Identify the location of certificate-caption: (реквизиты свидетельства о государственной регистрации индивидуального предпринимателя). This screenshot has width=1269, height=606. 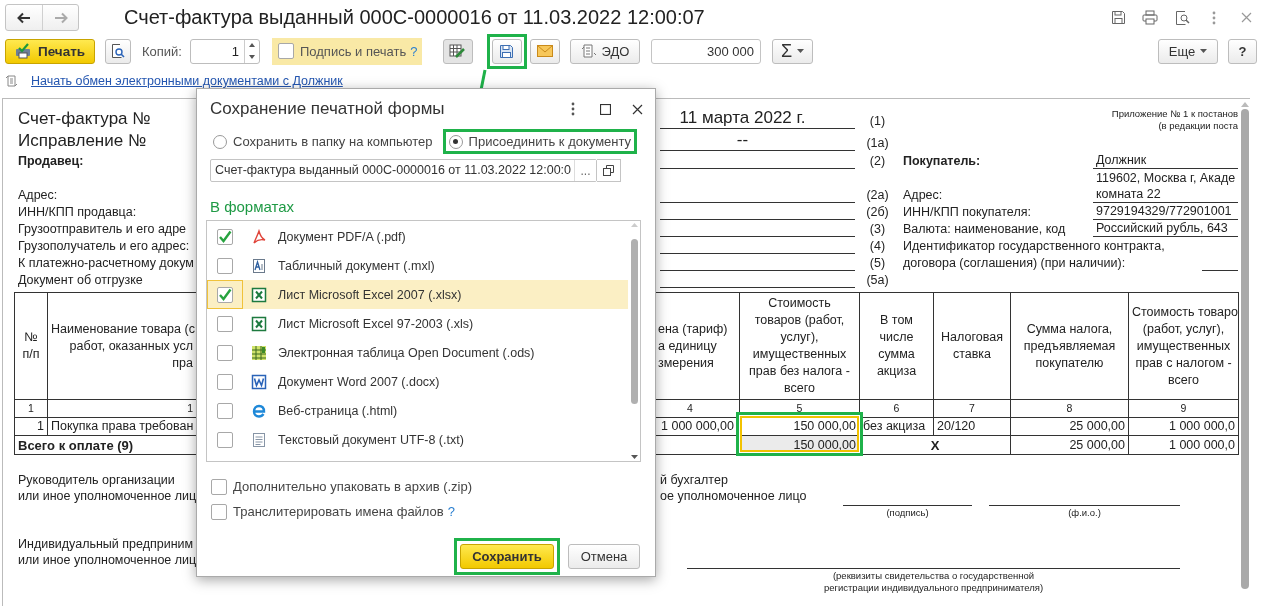
(933, 581).